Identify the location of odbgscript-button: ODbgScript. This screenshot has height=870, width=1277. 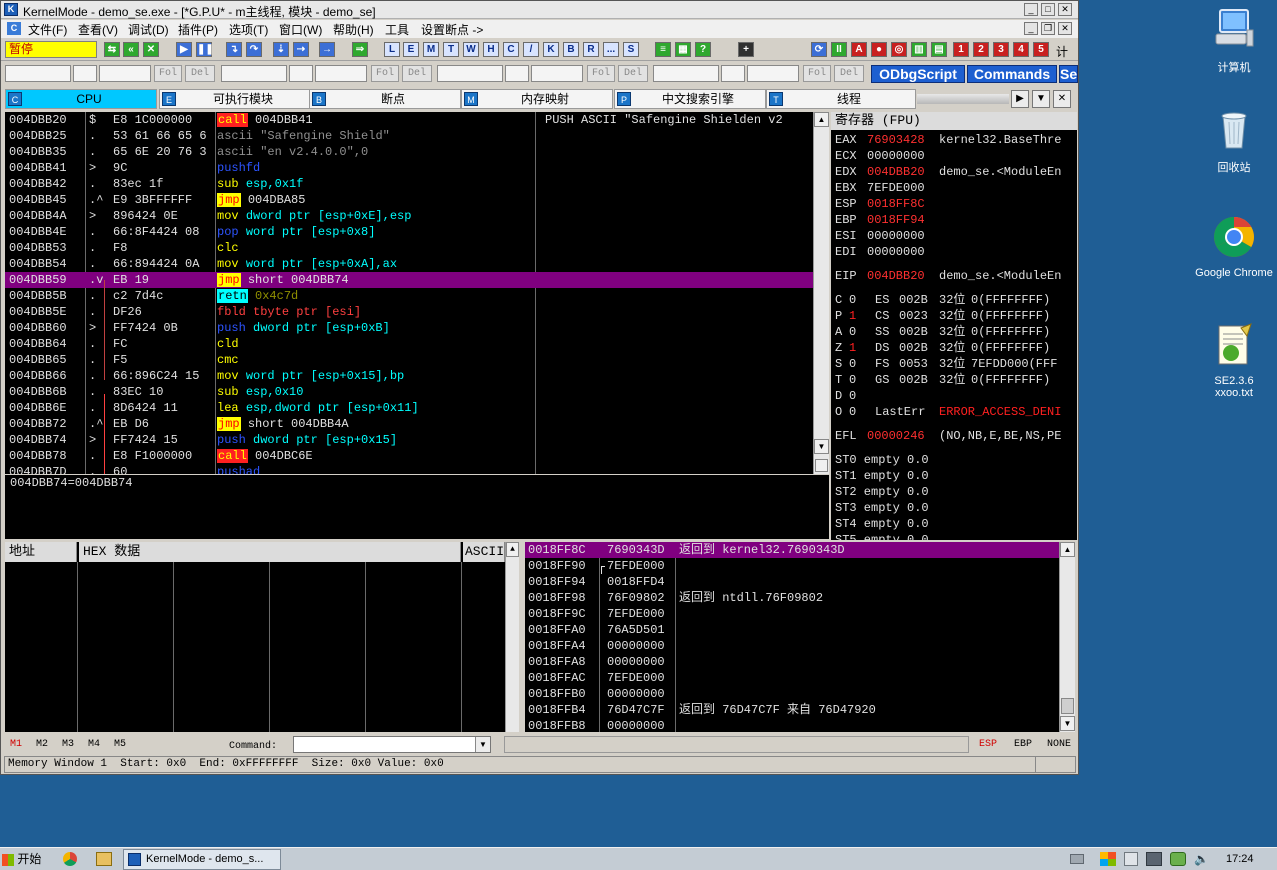
(918, 74).